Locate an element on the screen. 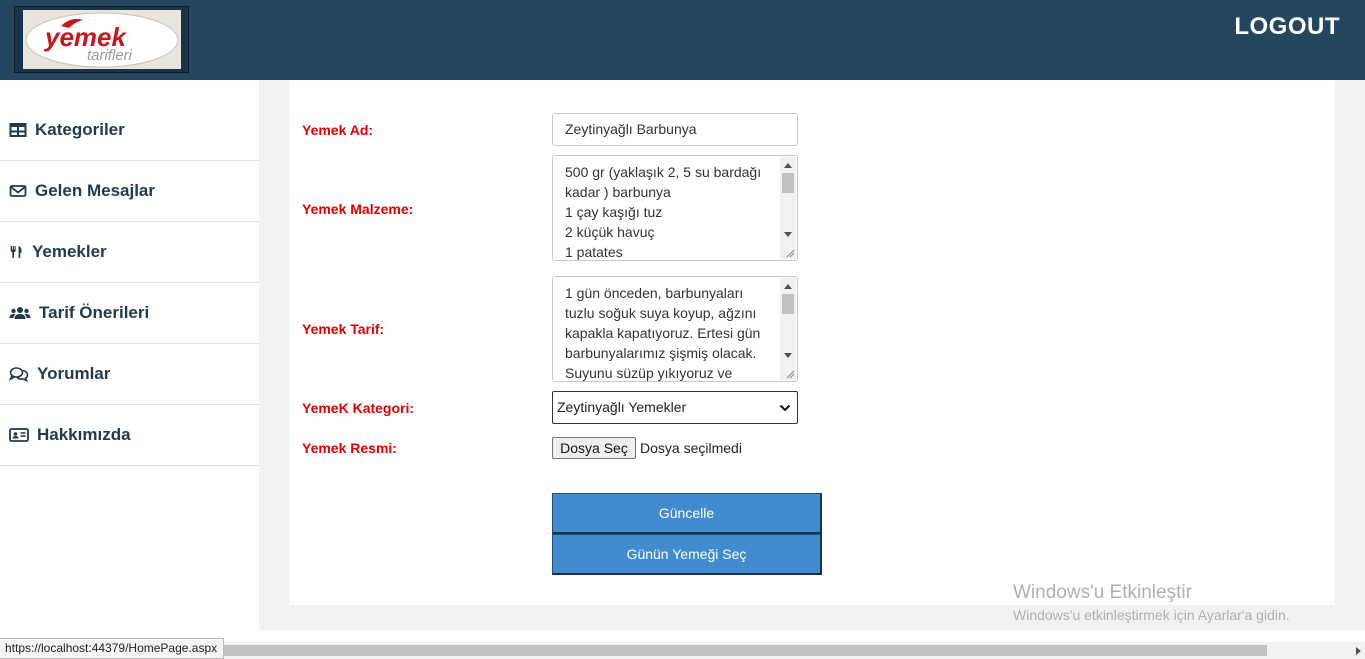 The height and width of the screenshot is (659, 1365). sidebar-item-kategoriler: Kategoriler is located at coordinates (129, 130).